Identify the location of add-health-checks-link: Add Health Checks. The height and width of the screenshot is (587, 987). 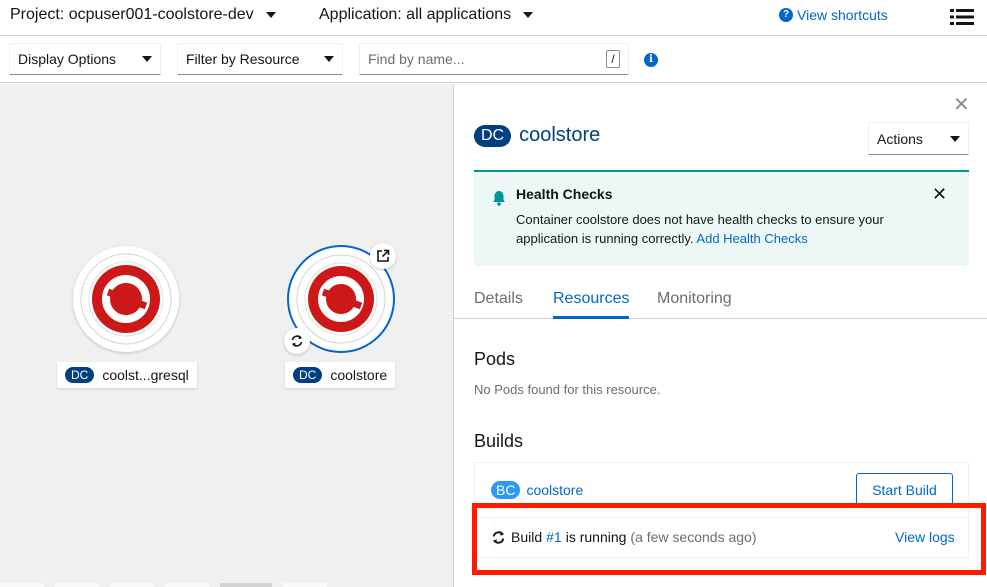
(751, 238).